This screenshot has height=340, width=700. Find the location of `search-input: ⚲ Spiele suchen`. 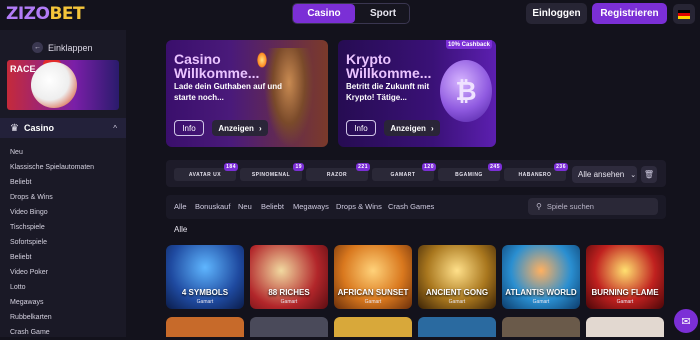

search-input: ⚲ Spiele suchen is located at coordinates (593, 206).